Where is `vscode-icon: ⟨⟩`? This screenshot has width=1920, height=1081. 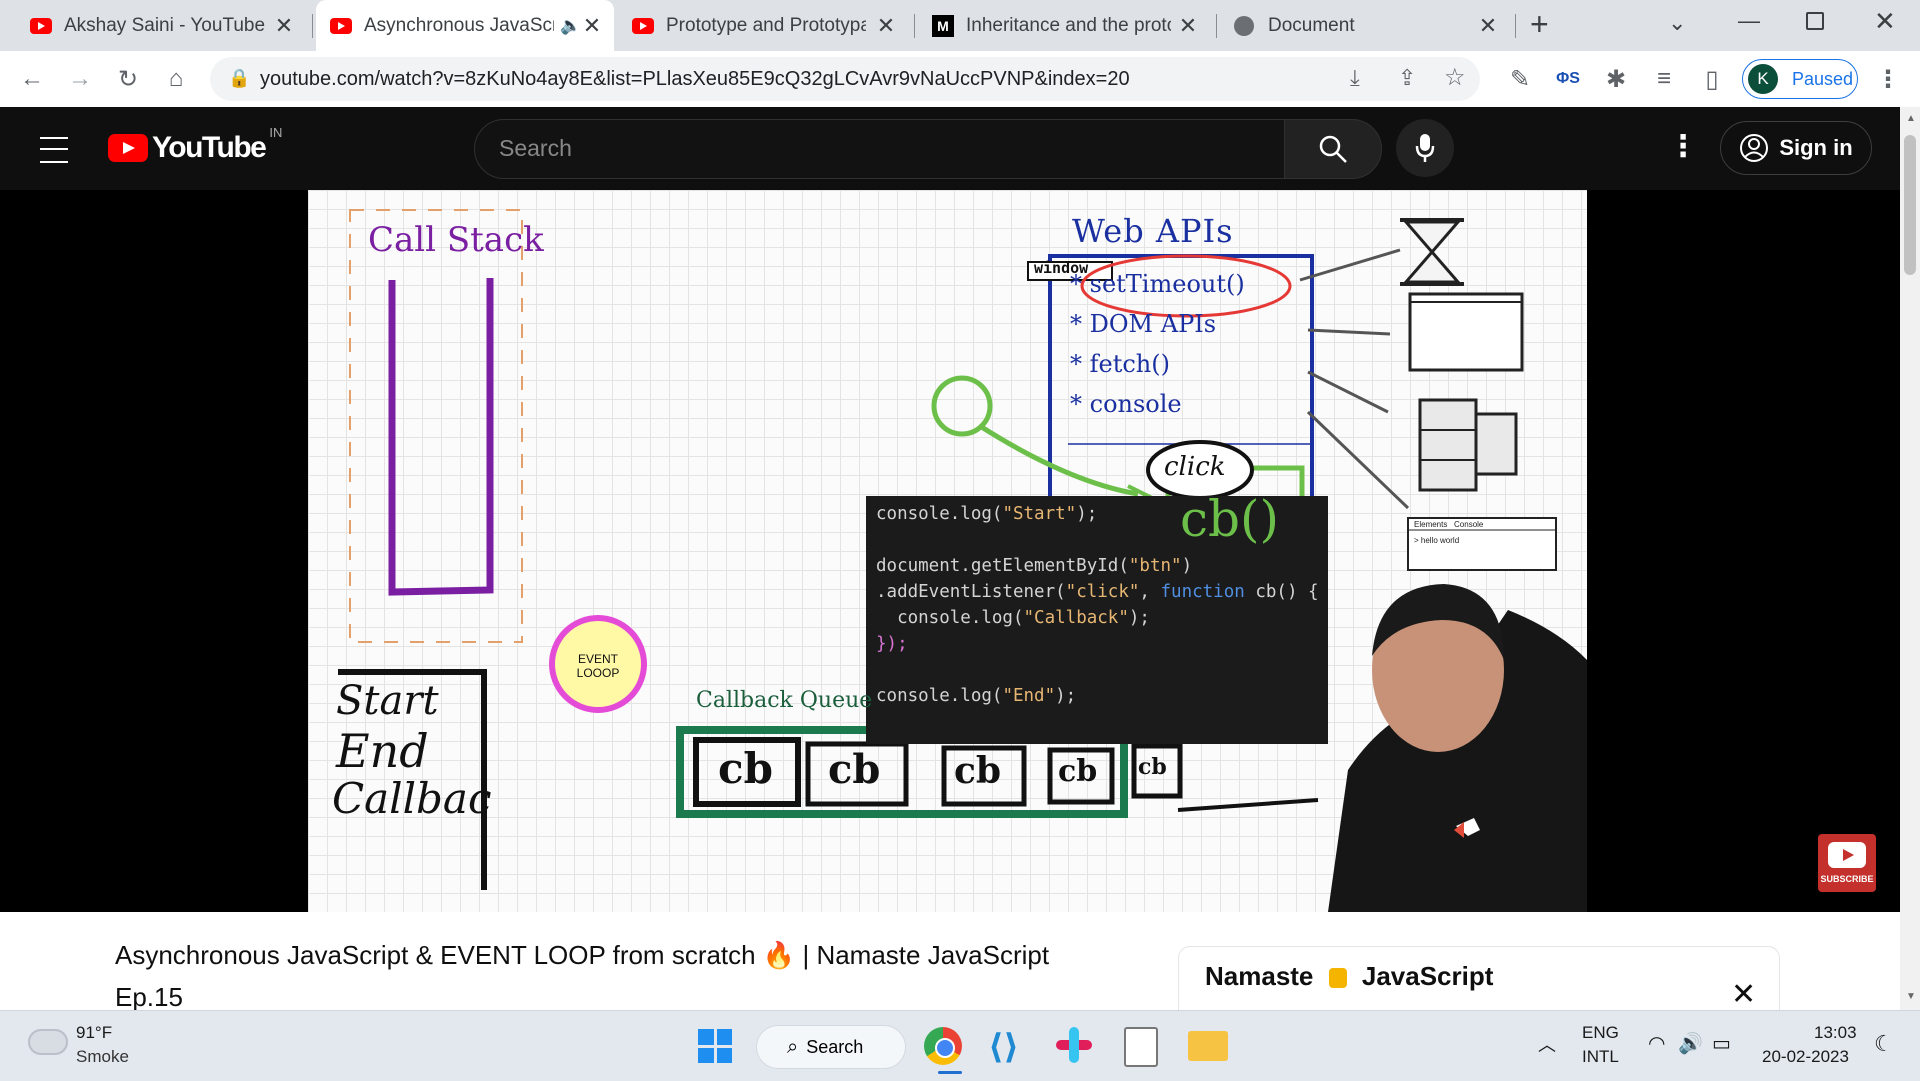
vscode-icon: ⟨⟩ is located at coordinates (1003, 1047).